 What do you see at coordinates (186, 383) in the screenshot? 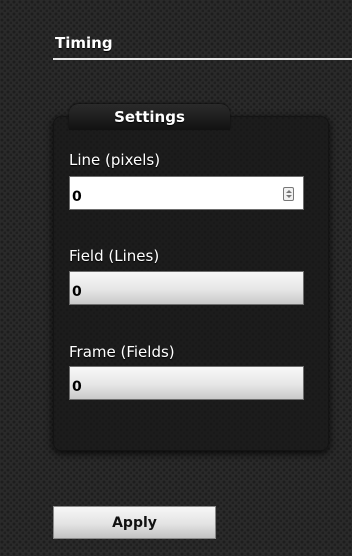
I see `frame-fields-input: 0` at bounding box center [186, 383].